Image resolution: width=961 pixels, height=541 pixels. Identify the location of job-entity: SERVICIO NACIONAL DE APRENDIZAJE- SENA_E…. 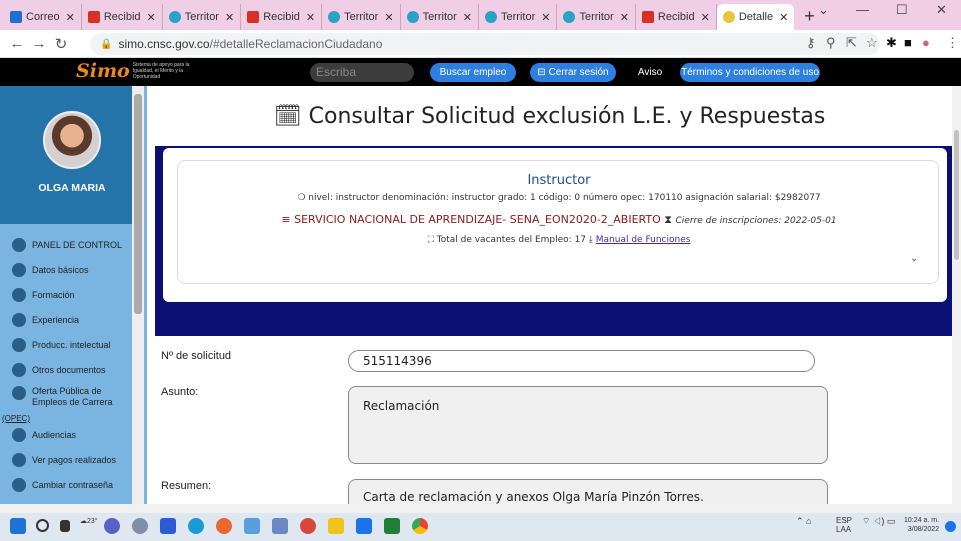
(477, 219).